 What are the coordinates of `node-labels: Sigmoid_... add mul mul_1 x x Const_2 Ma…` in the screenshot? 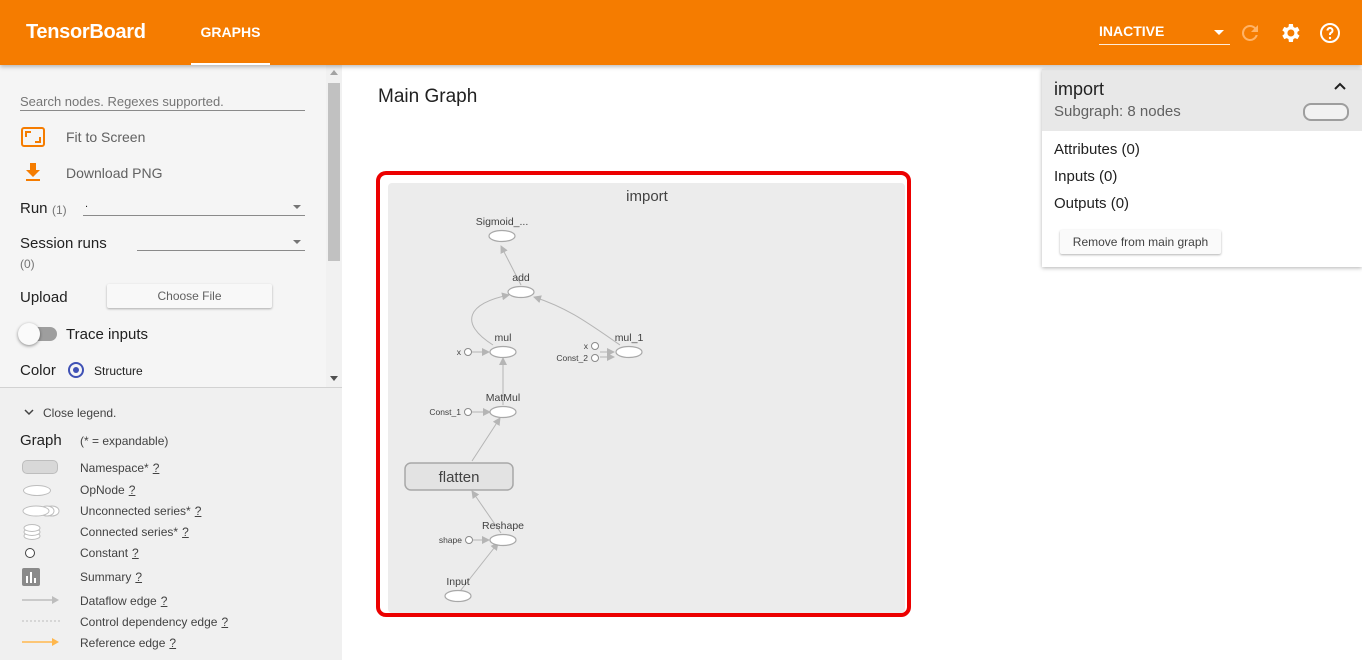 It's located at (536, 402).